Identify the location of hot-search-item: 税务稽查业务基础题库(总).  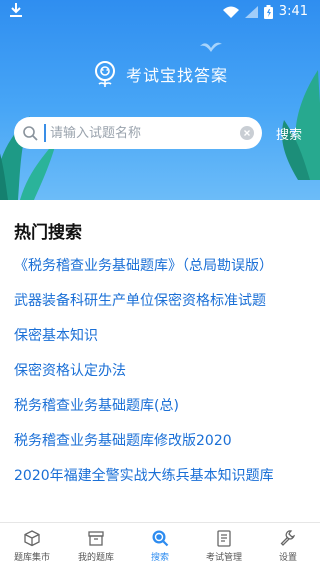
(162, 406).